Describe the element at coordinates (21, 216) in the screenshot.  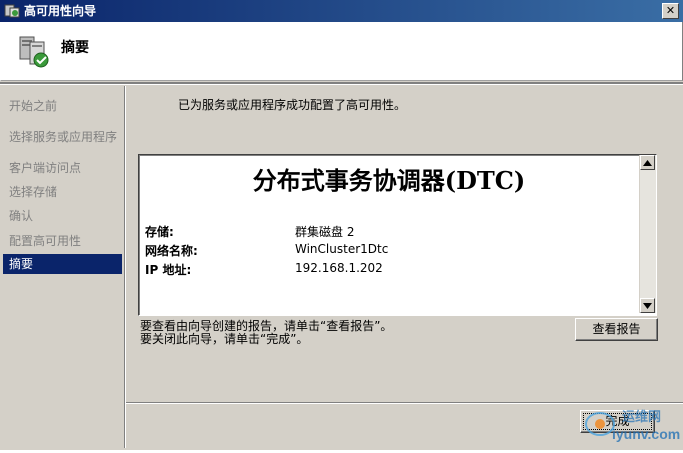
I see `nav-step-confirmation: 确认` at that location.